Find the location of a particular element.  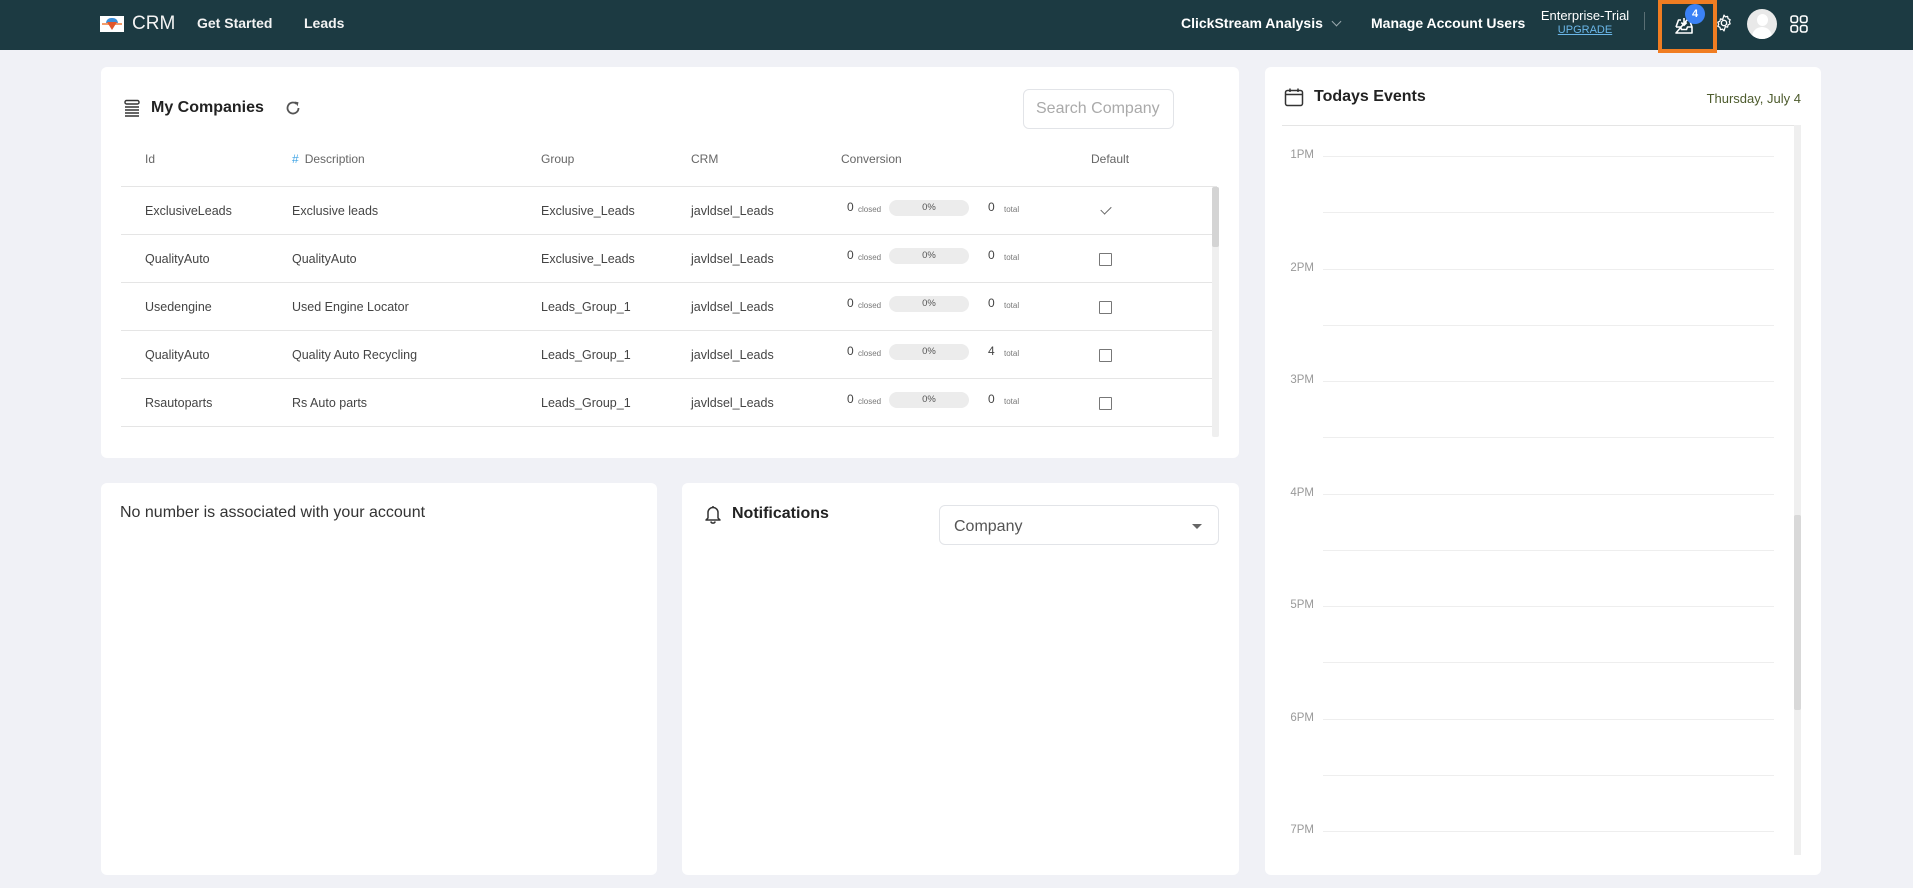

checkmark-icon is located at coordinates (1106, 209).